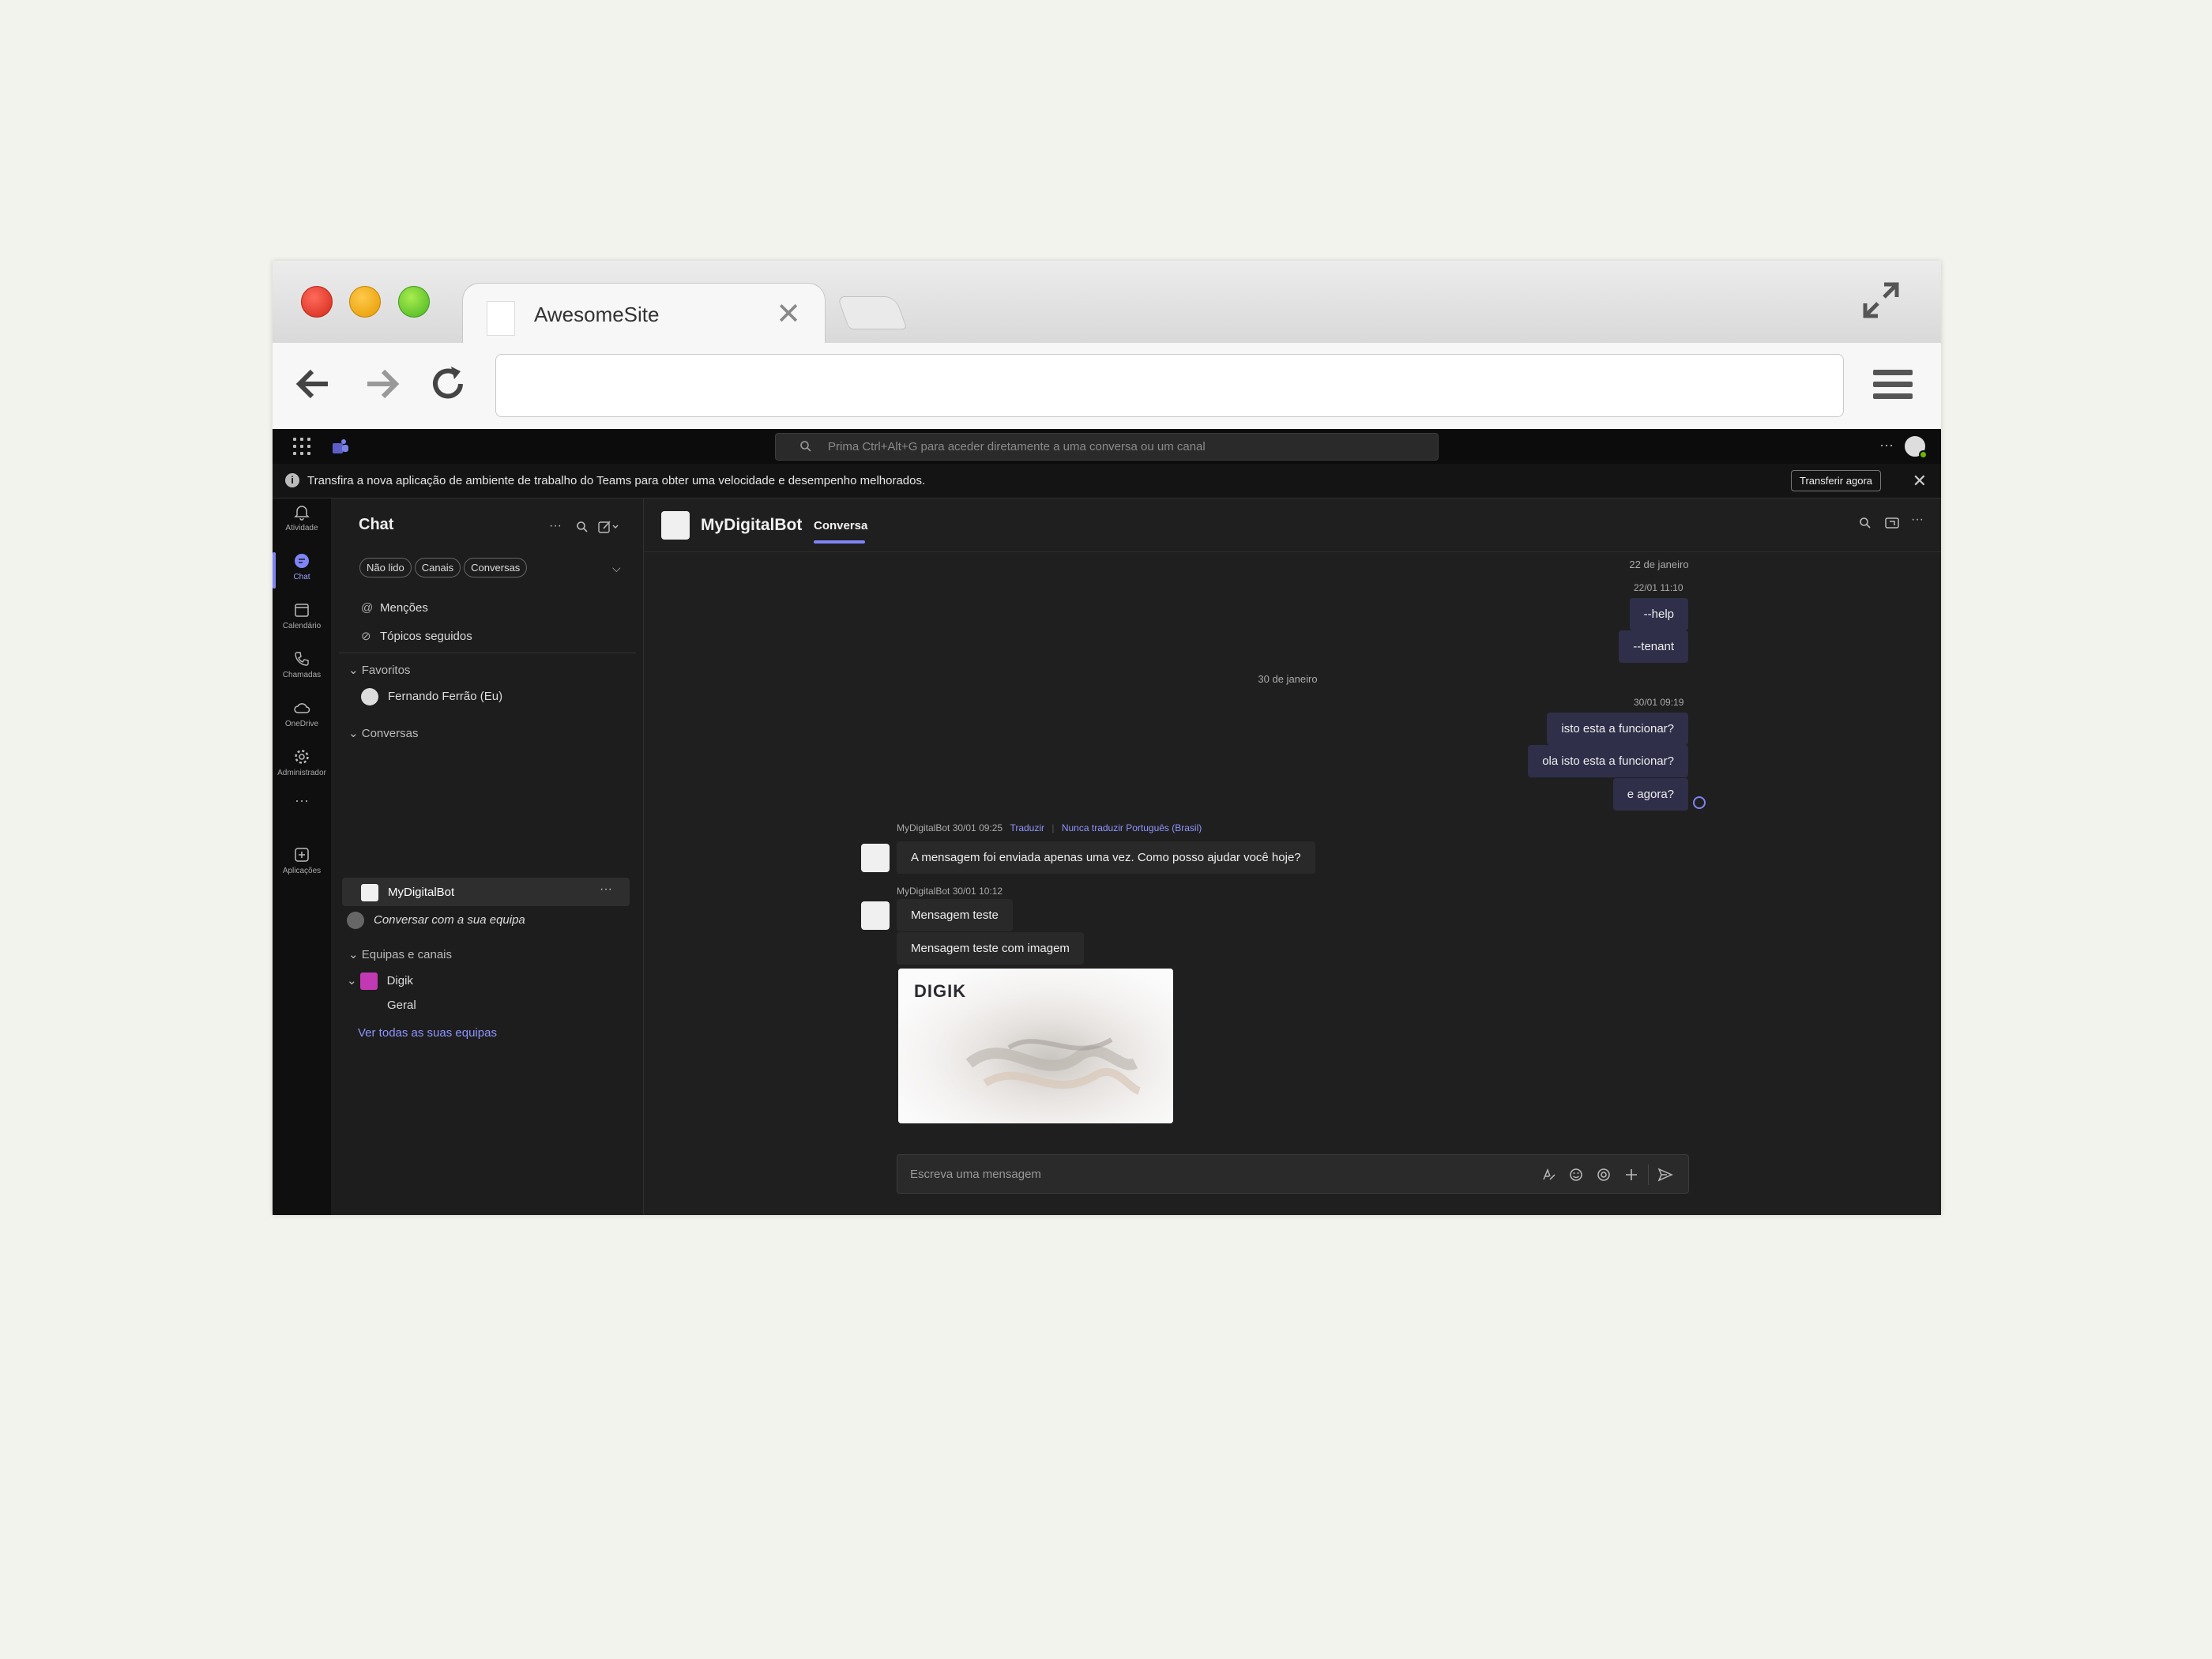 This screenshot has width=2212, height=1659. What do you see at coordinates (432, 697) in the screenshot?
I see `favorite-user-item: Fernando Ferrão (Eu)` at bounding box center [432, 697].